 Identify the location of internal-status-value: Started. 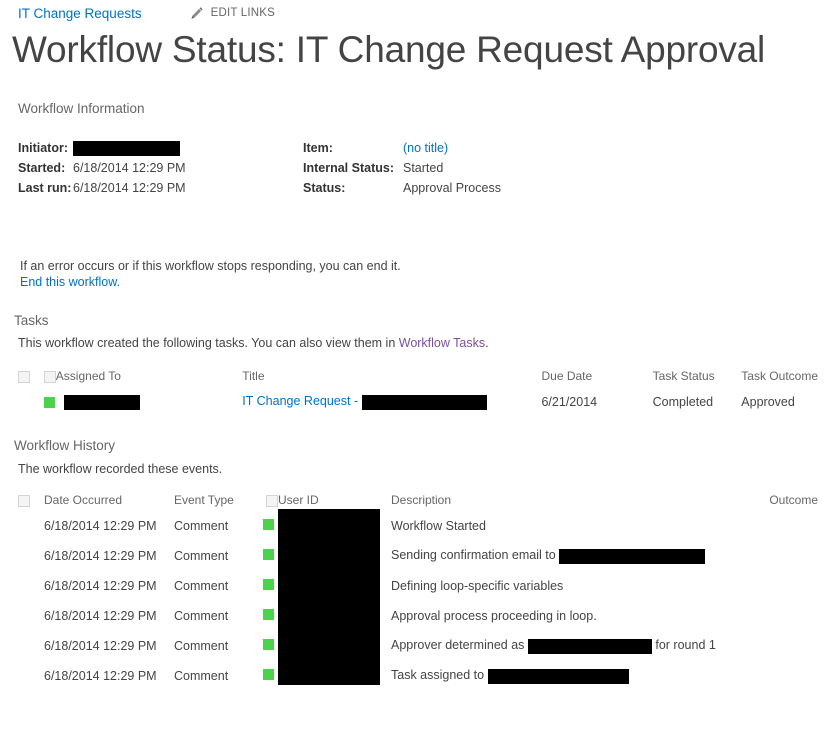
(423, 168).